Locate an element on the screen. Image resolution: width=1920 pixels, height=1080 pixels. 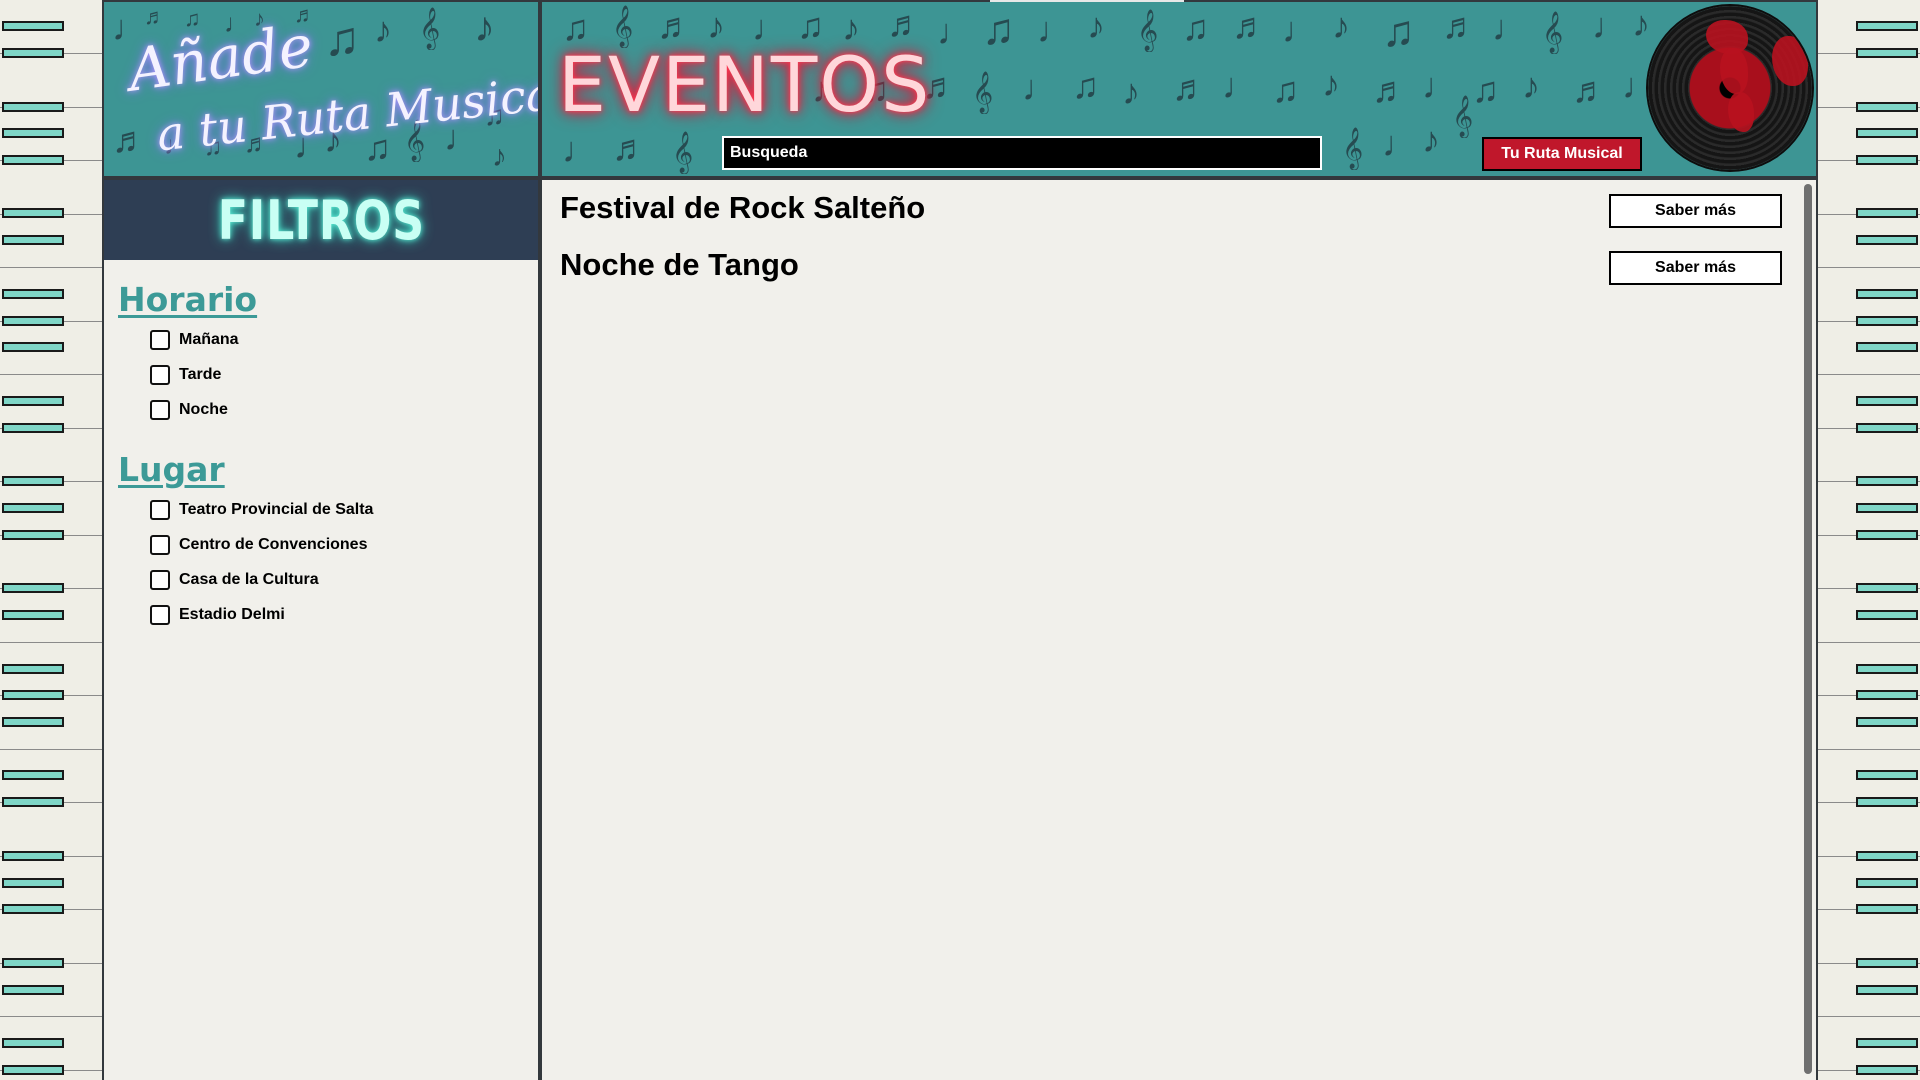
filter-option-label: Teatro Provincial de Salta is located at coordinates (276, 509).